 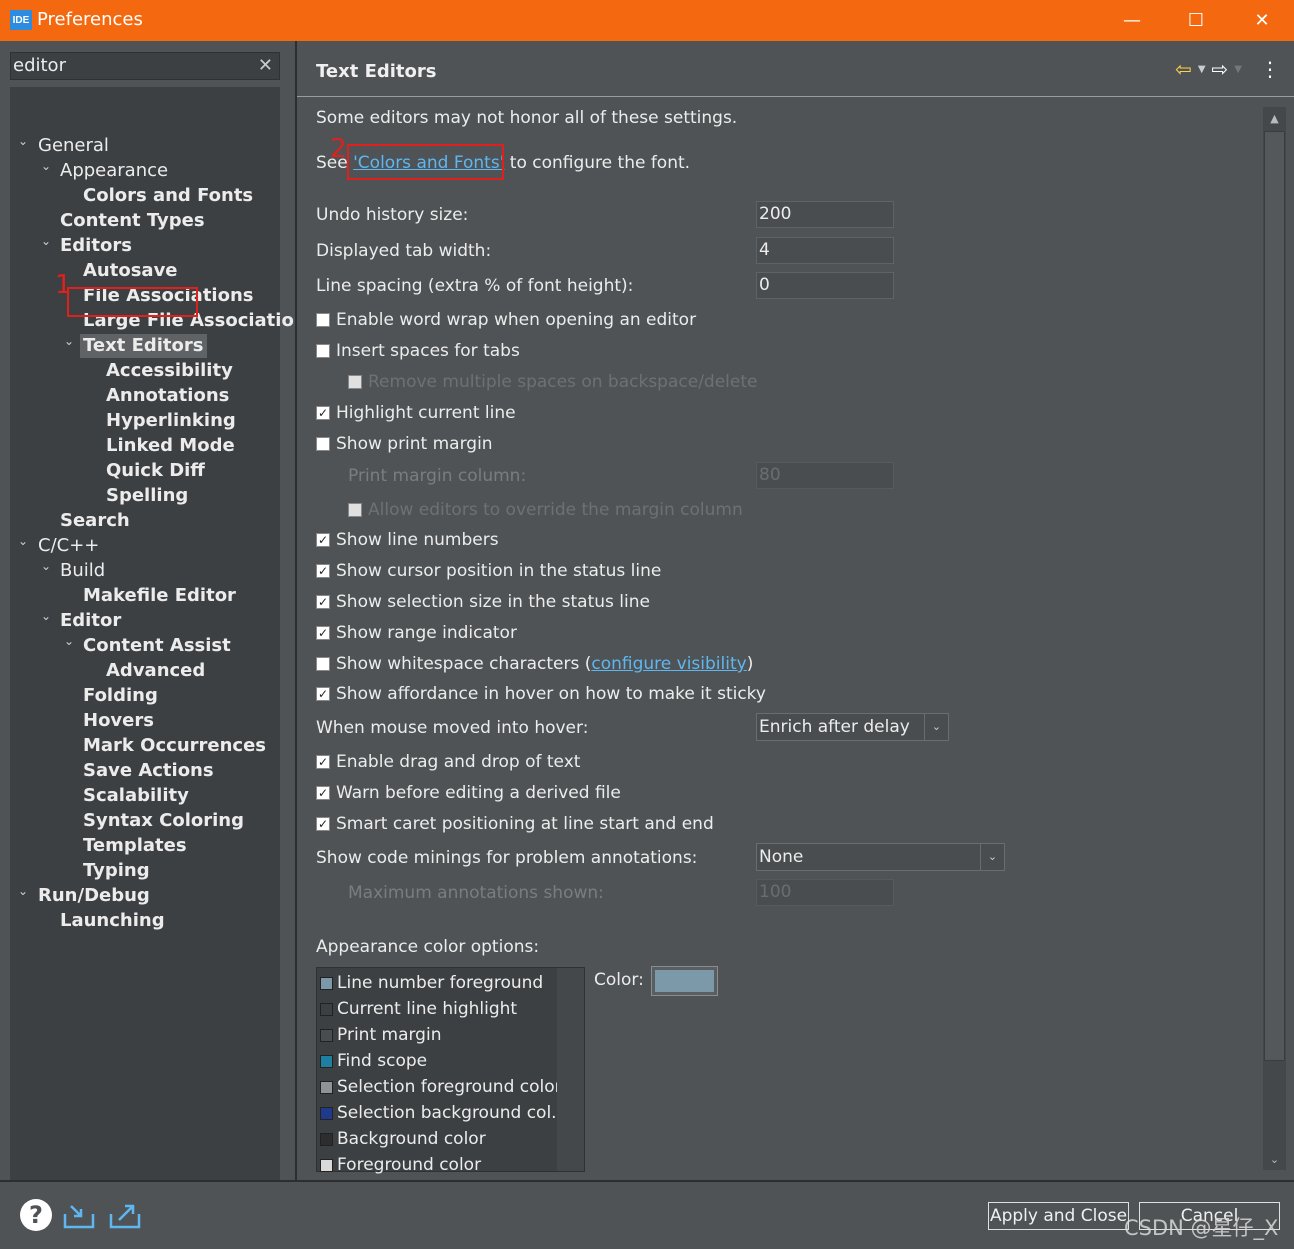 I want to click on tree-item-spelling: Spelling, so click(x=147, y=496).